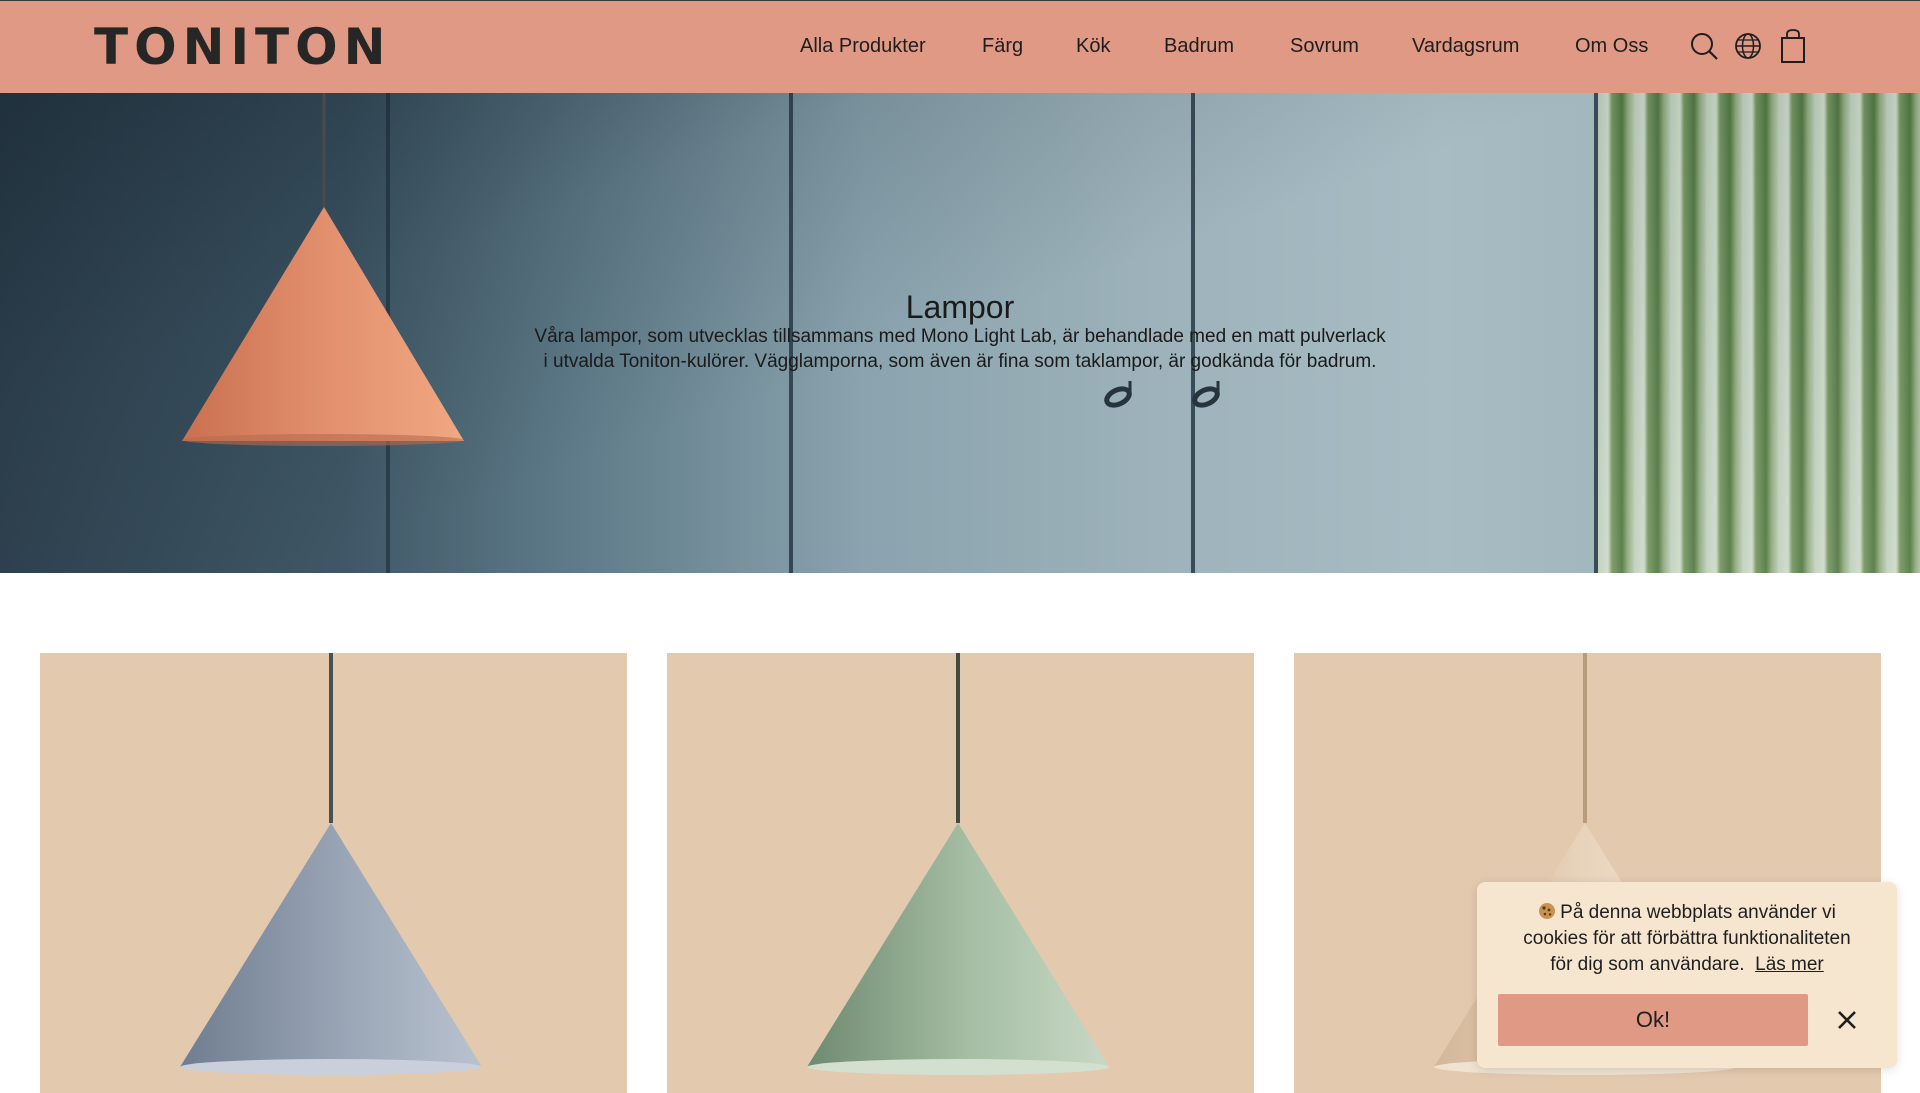  I want to click on nav-item-kok: Kök, so click(1093, 46).